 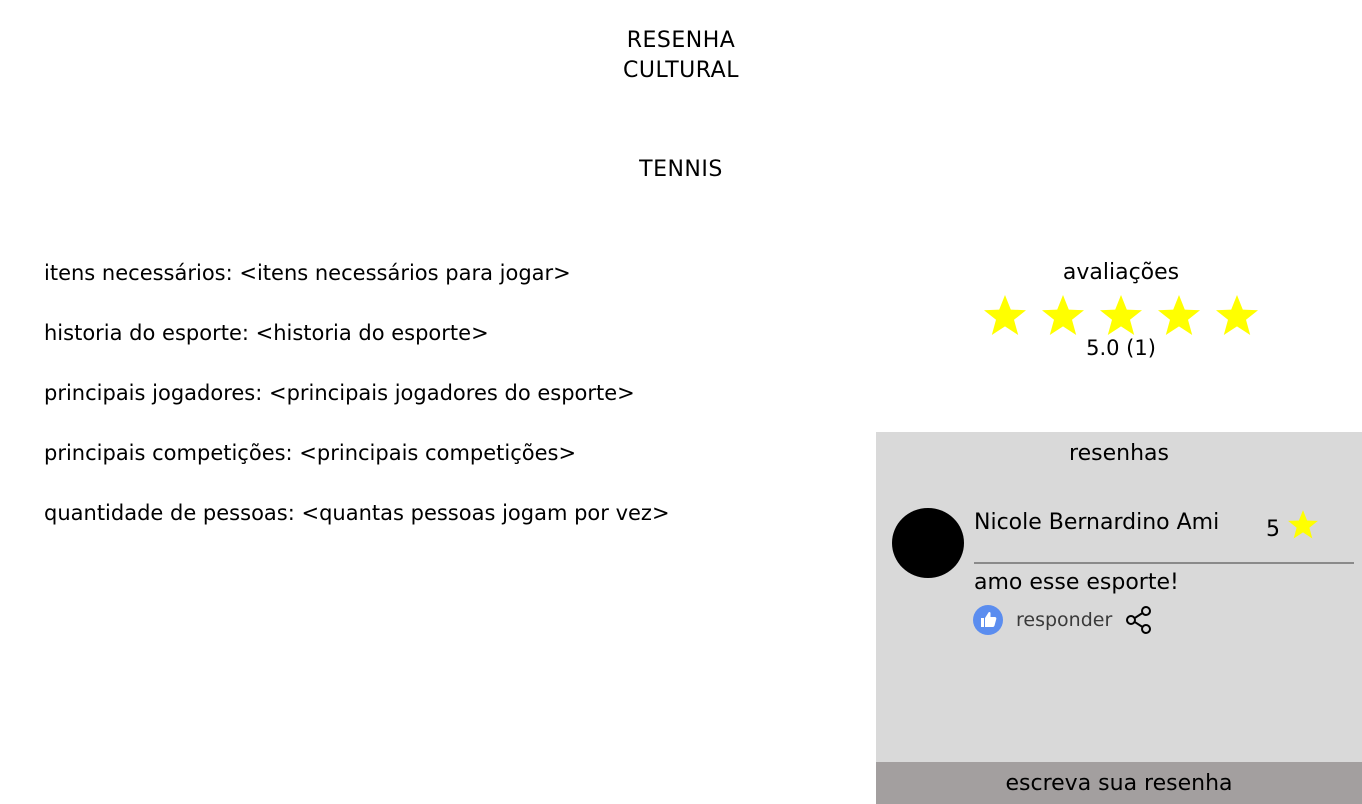 I want to click on reply-link: responder, so click(x=1064, y=620).